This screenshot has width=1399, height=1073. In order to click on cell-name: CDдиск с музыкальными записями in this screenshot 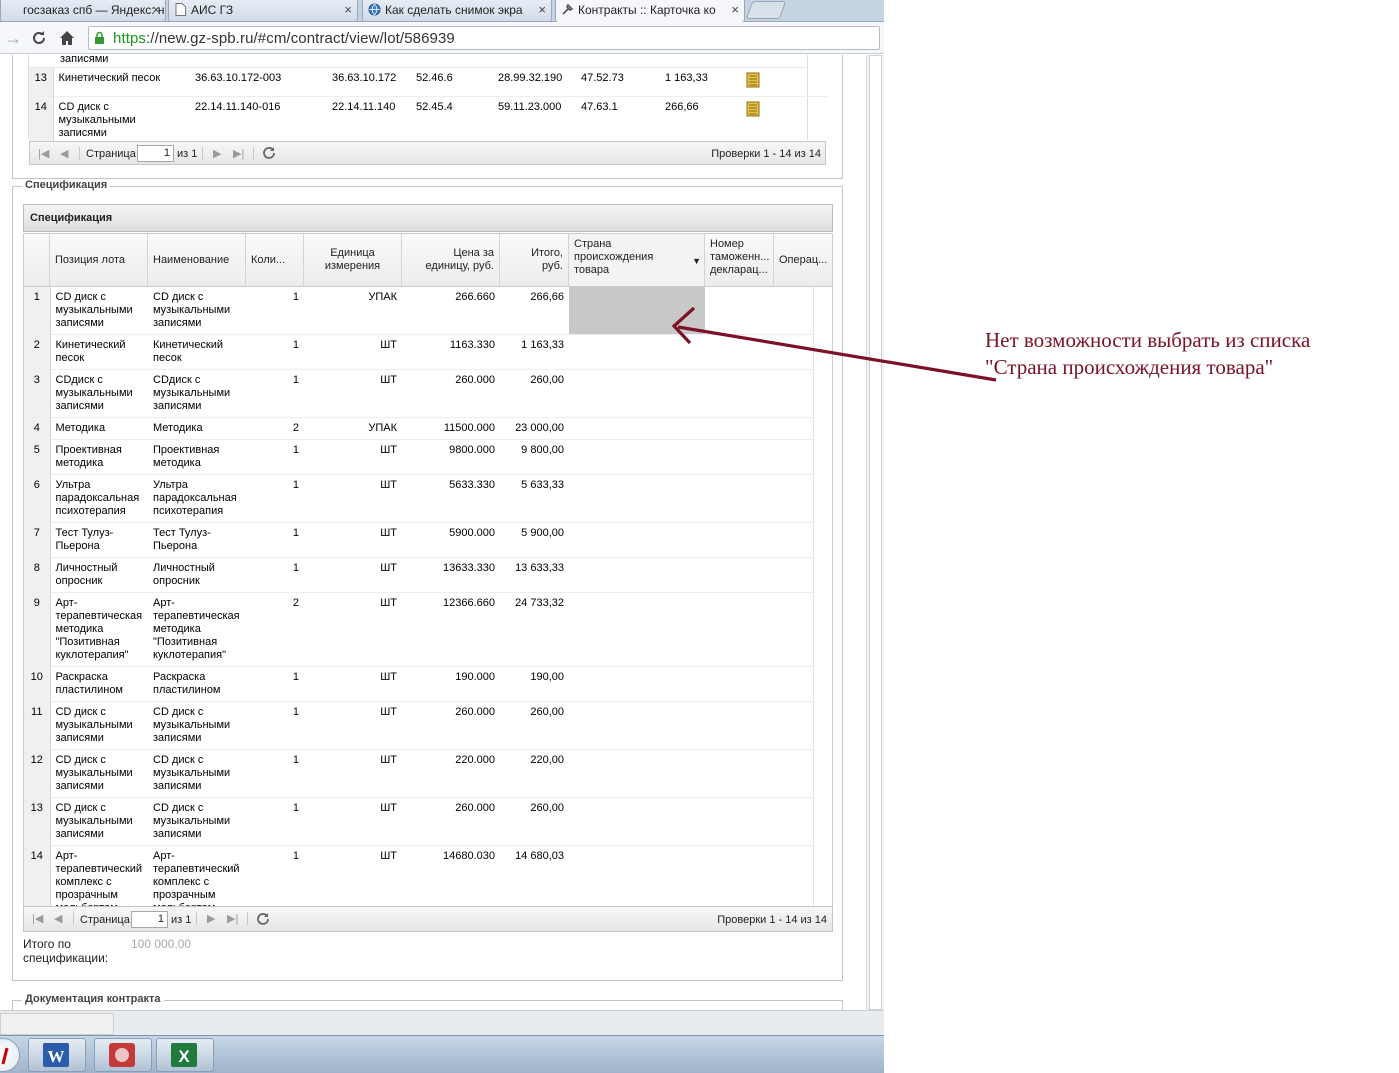, I will do `click(192, 393)`.